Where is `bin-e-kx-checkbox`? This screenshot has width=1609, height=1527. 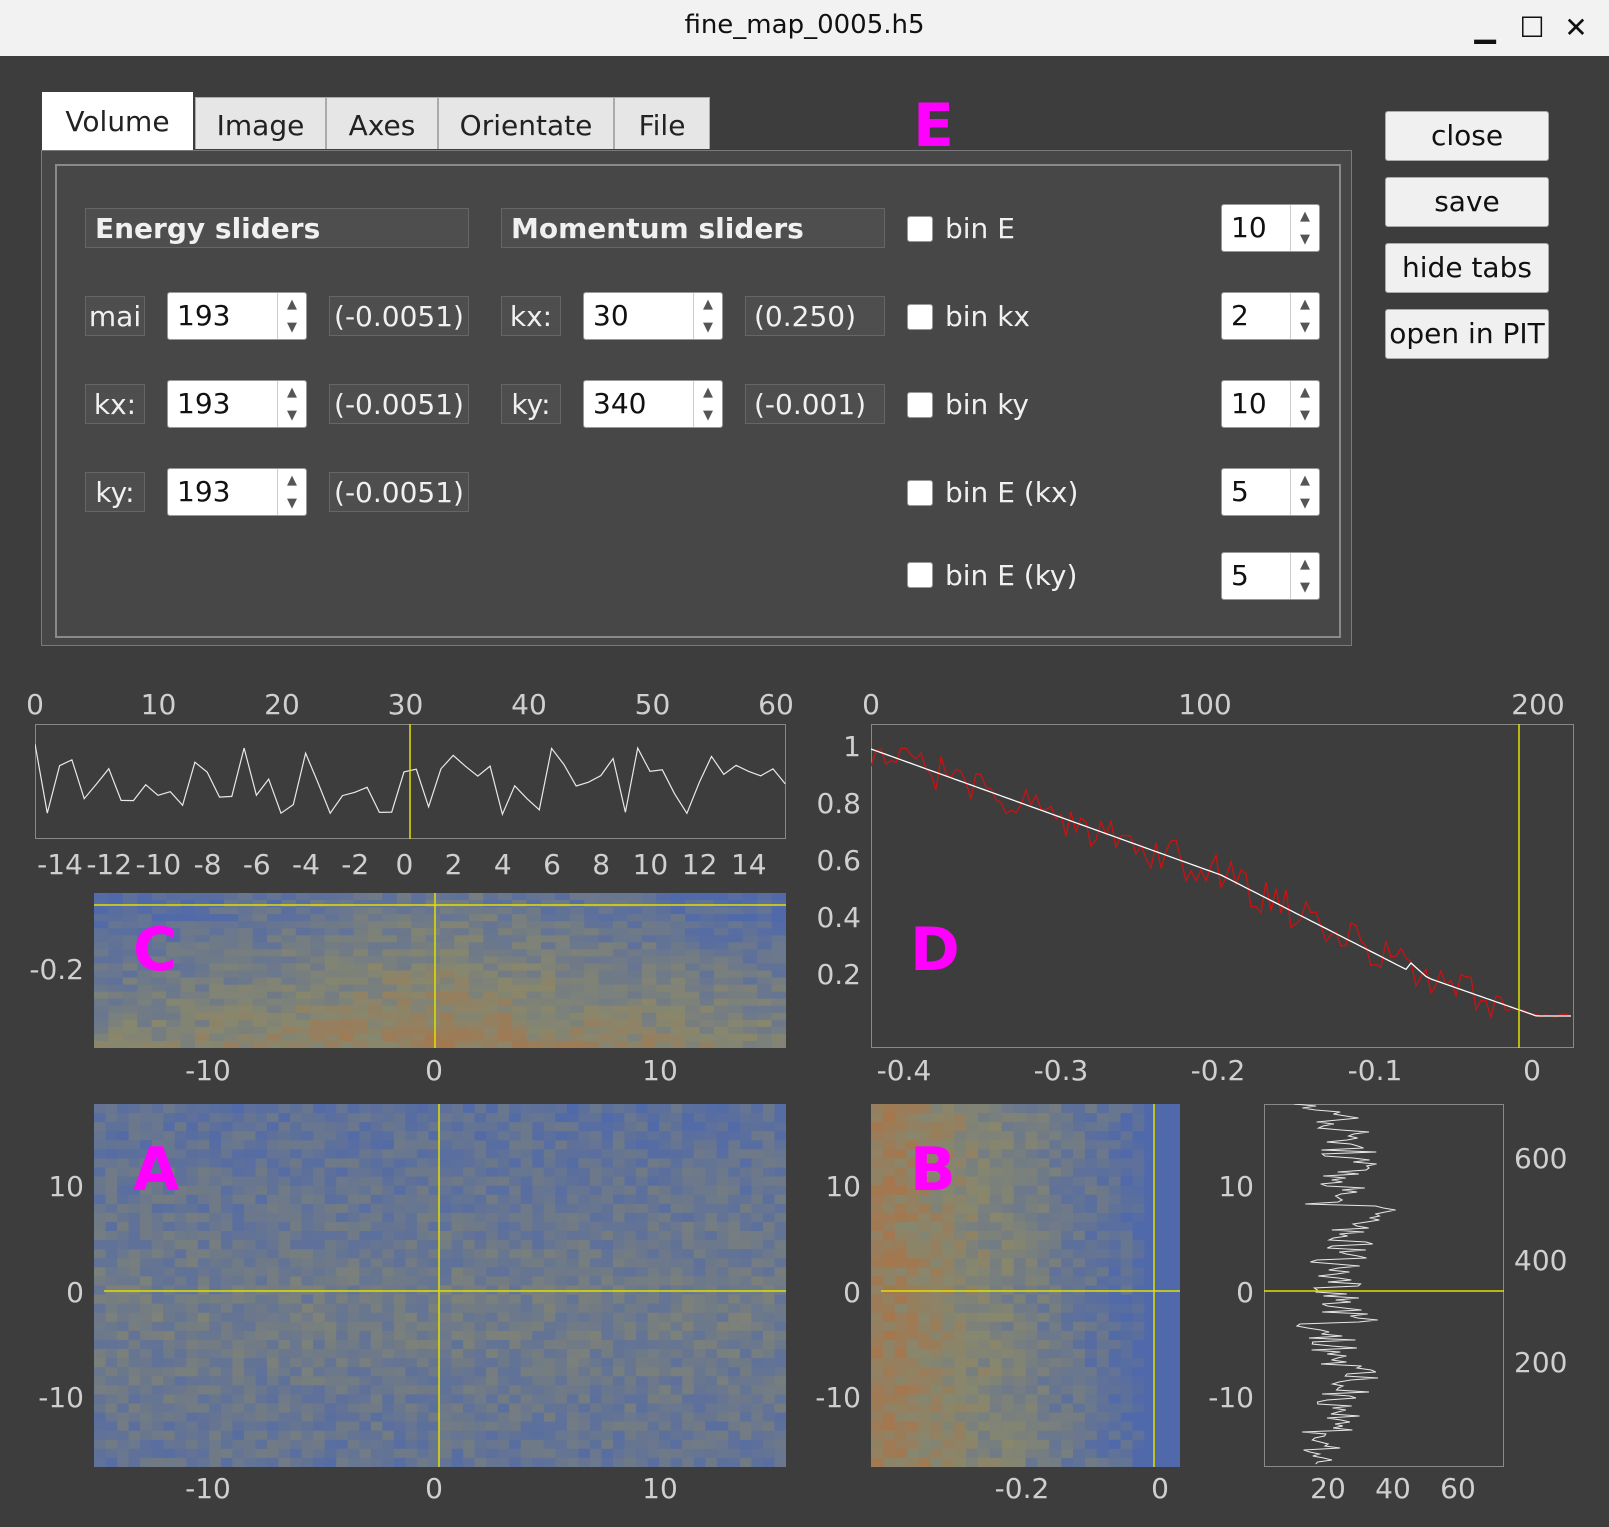 bin-e-kx-checkbox is located at coordinates (920, 493).